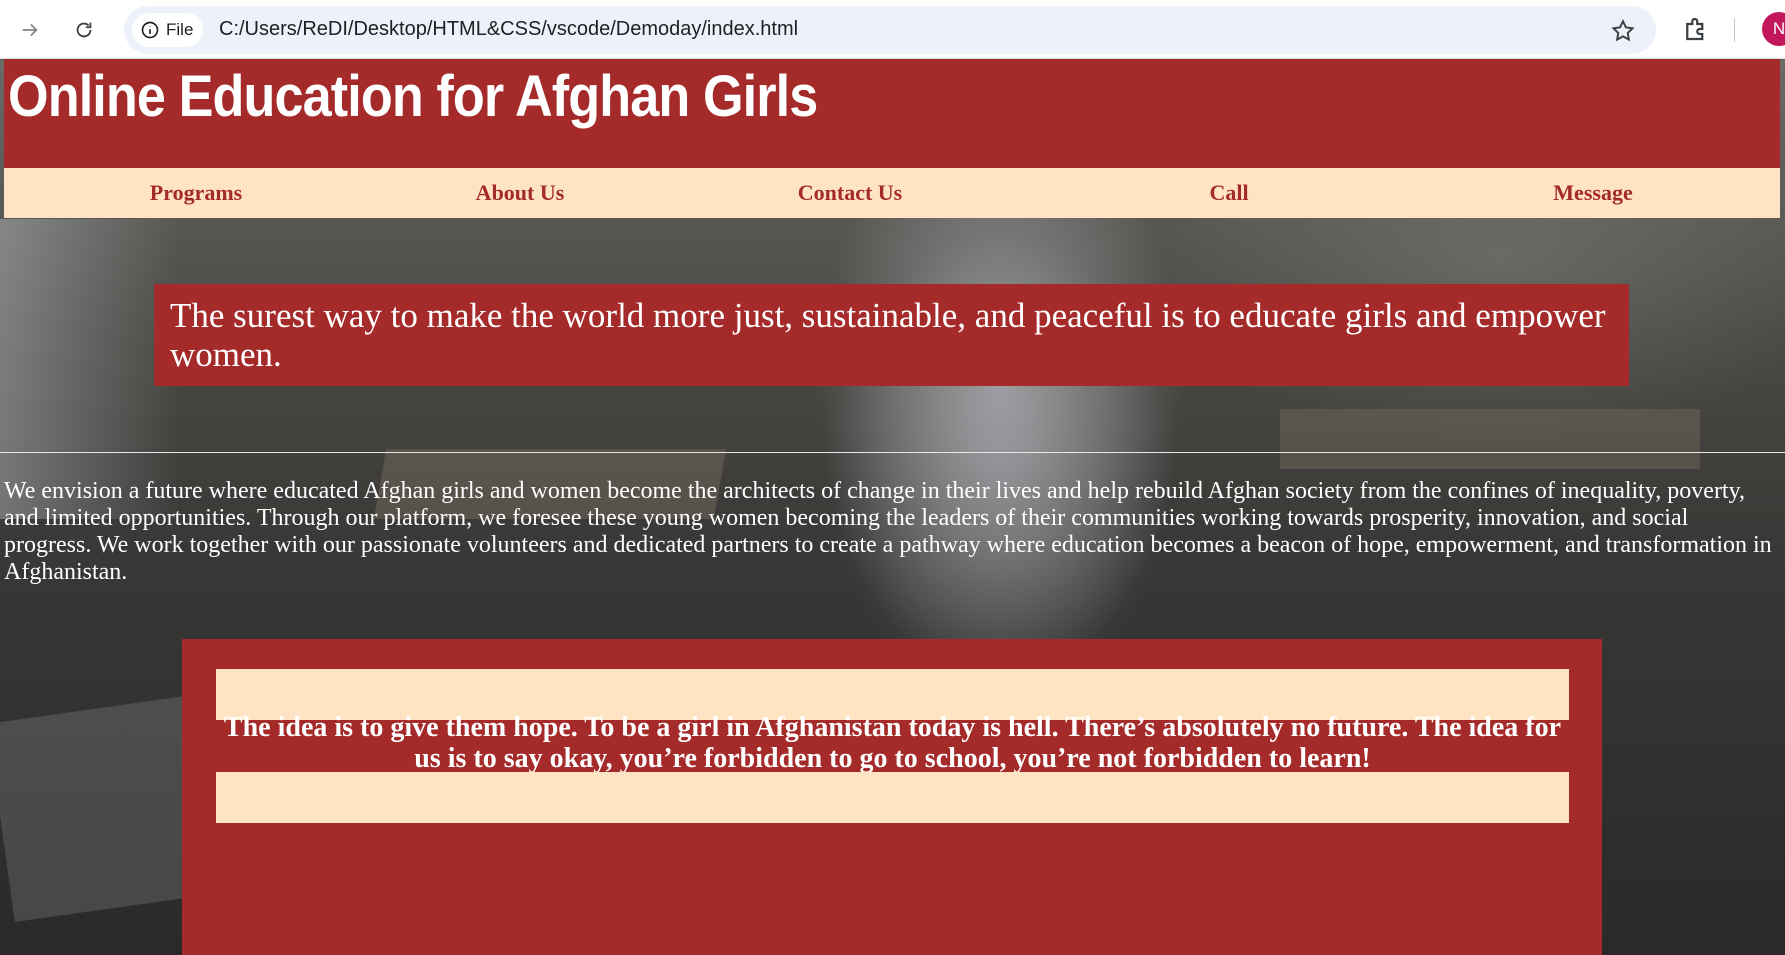  Describe the element at coordinates (850, 193) in the screenshot. I see `nav-link-contact-us: Contact Us` at that location.